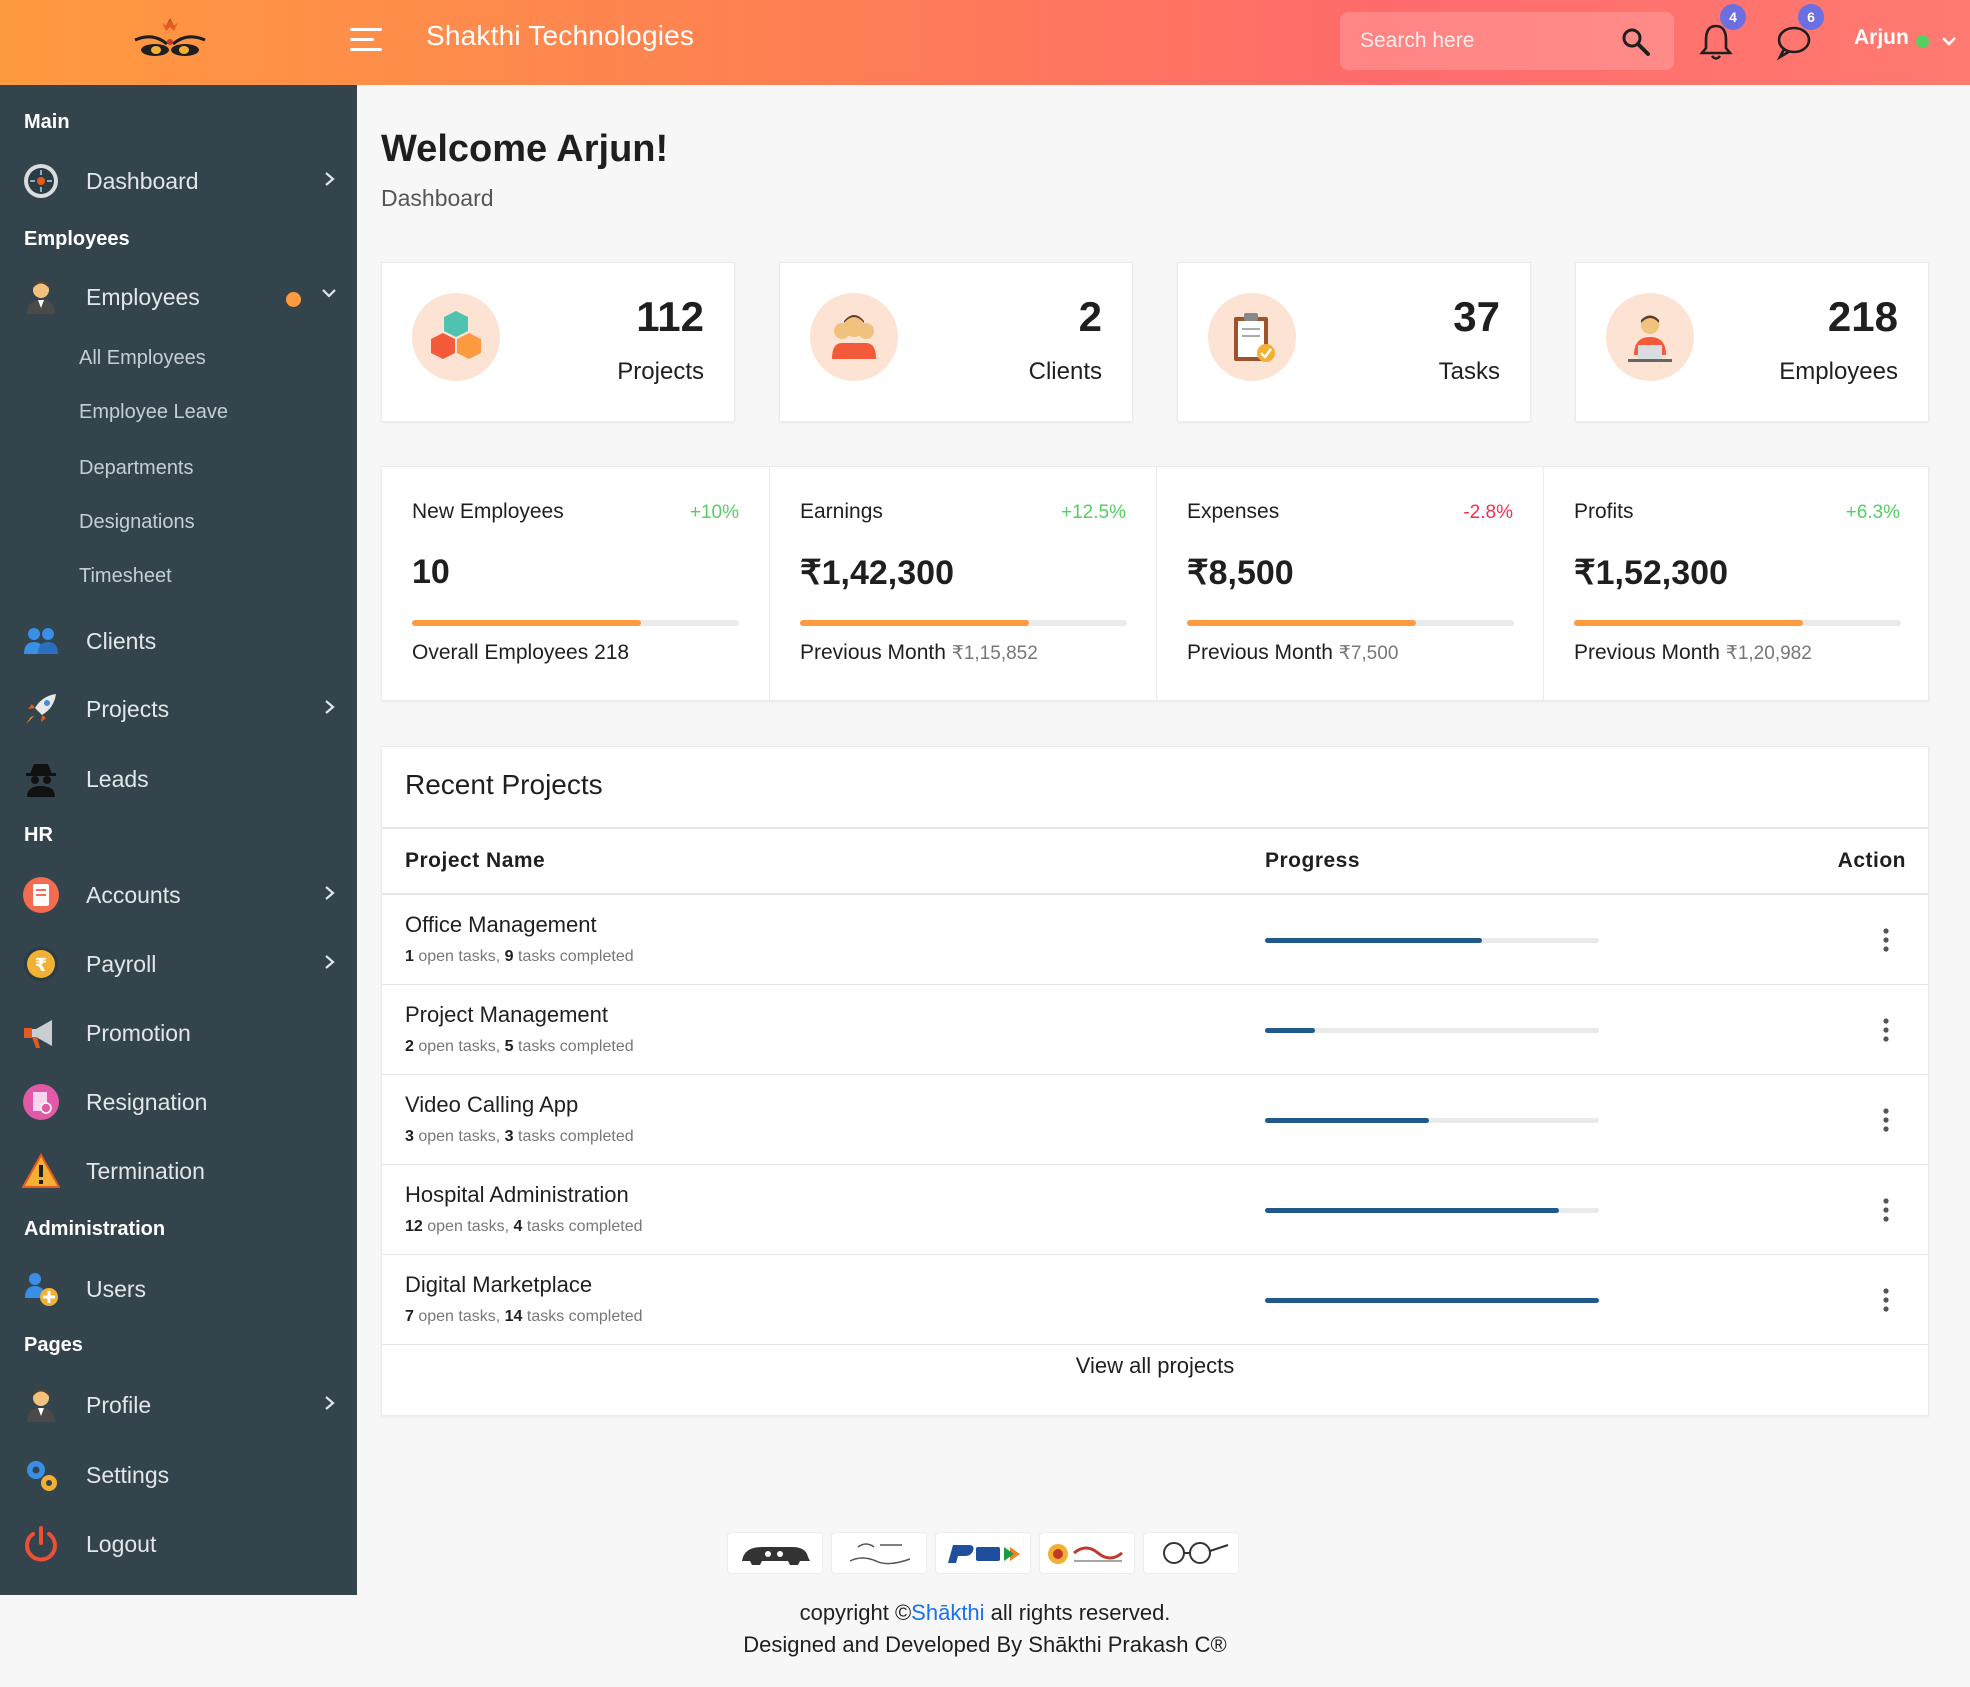 This screenshot has height=1687, width=1970. I want to click on search-input, so click(1480, 41).